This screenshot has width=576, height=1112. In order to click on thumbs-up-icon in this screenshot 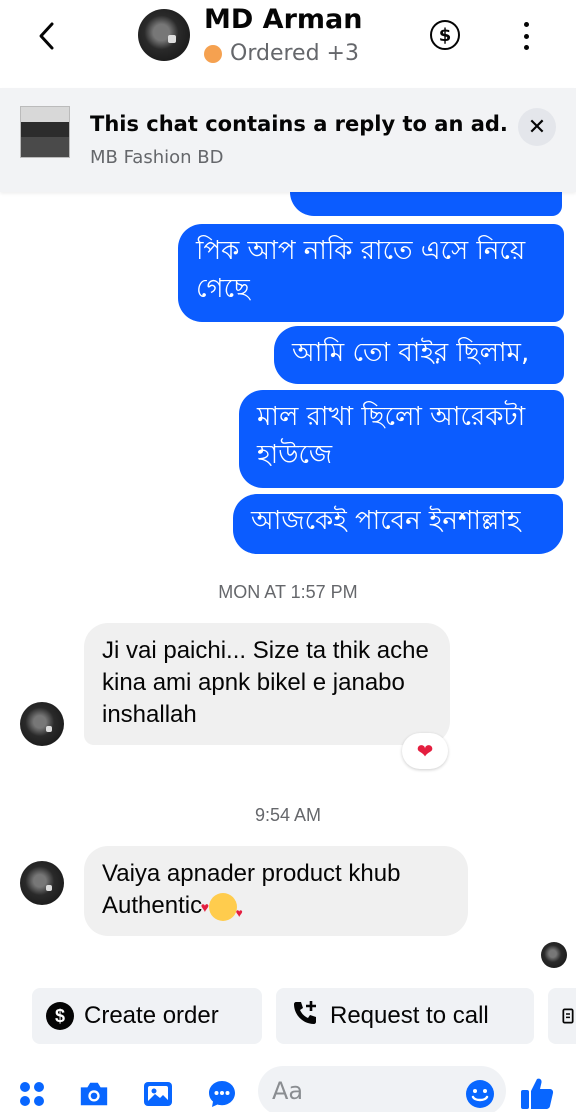, I will do `click(538, 1093)`.